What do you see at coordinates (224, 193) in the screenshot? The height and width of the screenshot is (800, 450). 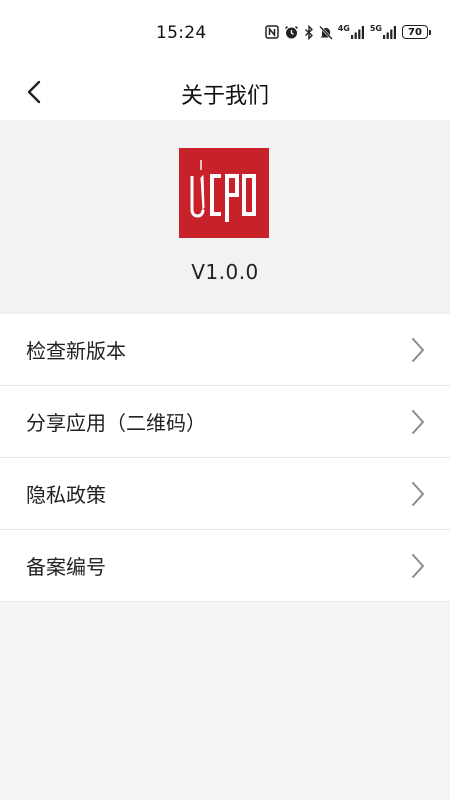 I see `app-logo` at bounding box center [224, 193].